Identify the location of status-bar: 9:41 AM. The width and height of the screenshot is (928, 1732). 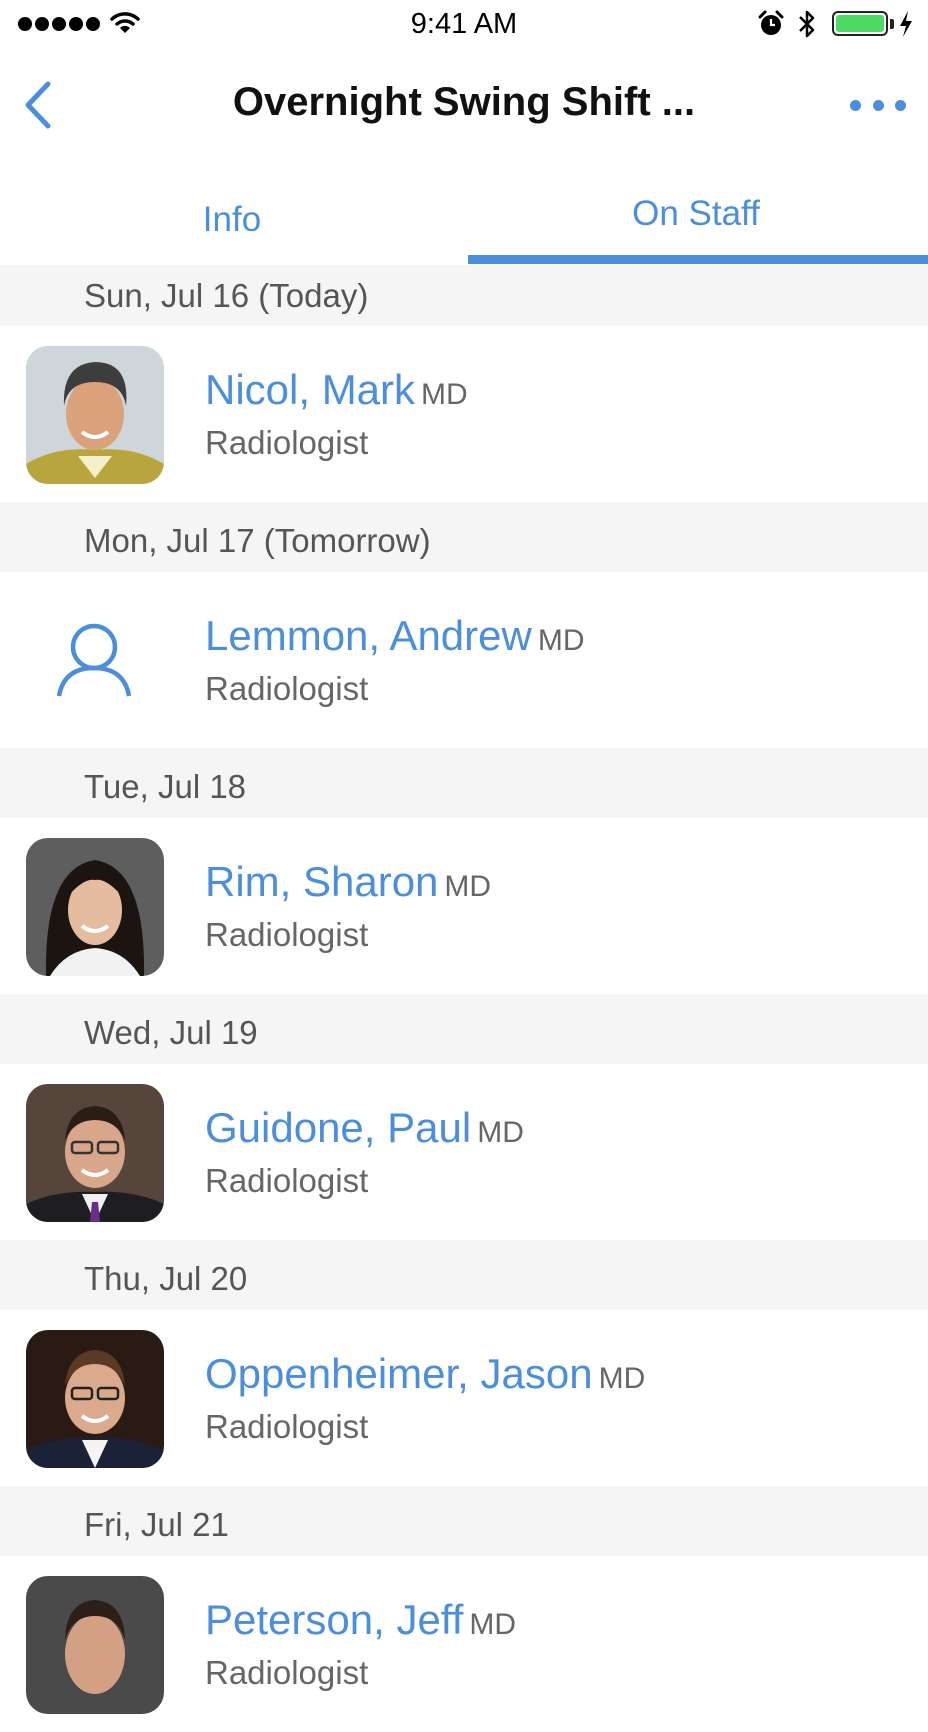
(464, 25).